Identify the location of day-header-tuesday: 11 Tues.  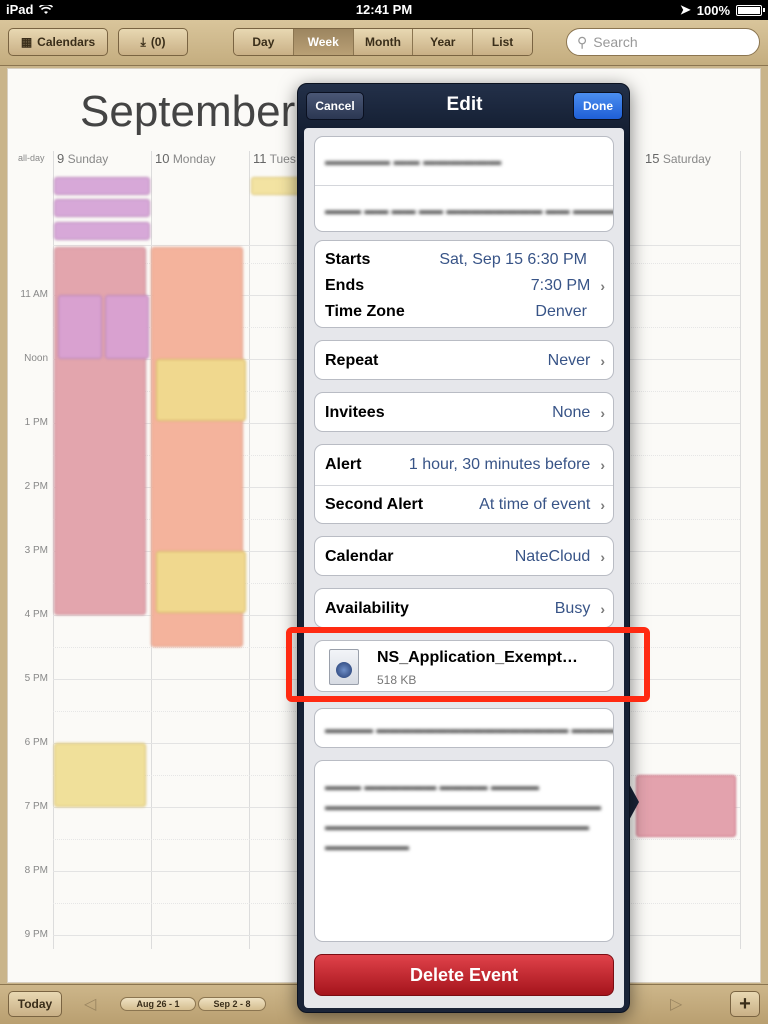
(274, 158).